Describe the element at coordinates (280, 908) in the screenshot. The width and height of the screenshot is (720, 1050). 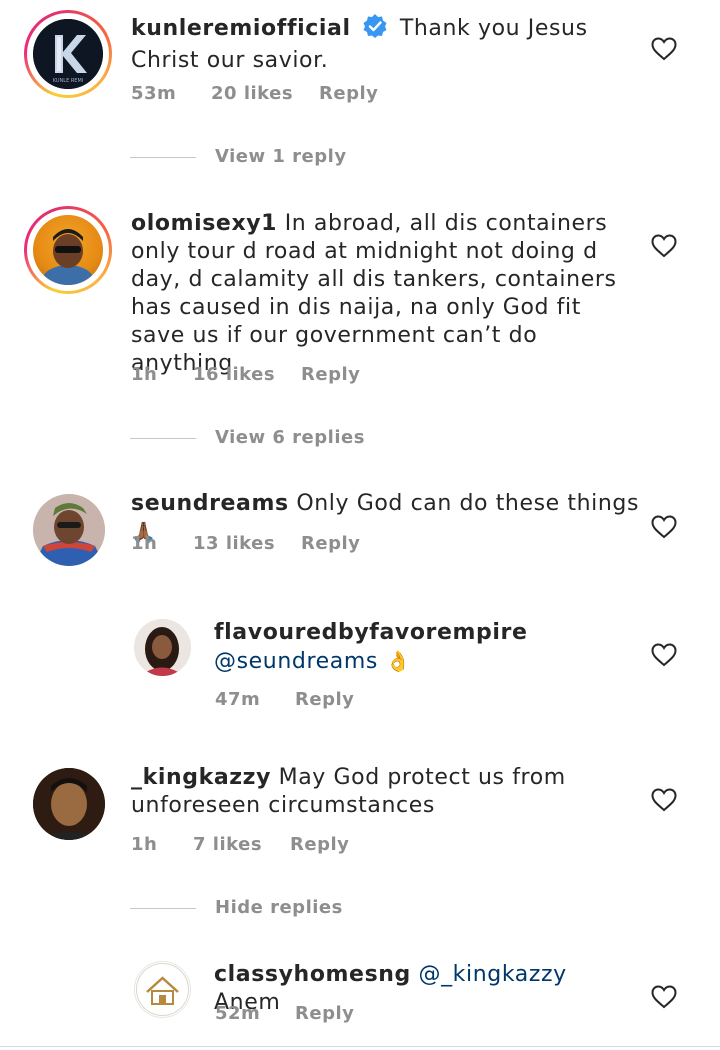
I see `hide-replies-toggle: Hide replies` at that location.